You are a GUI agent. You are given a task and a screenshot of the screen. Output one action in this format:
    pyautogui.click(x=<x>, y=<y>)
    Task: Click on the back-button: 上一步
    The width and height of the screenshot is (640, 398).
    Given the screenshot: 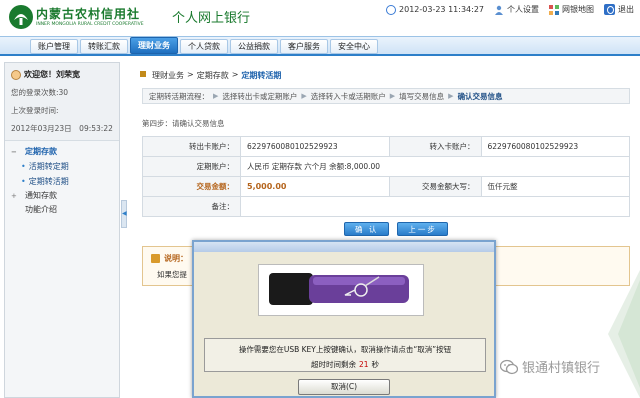 What is the action you would take?
    pyautogui.click(x=422, y=229)
    